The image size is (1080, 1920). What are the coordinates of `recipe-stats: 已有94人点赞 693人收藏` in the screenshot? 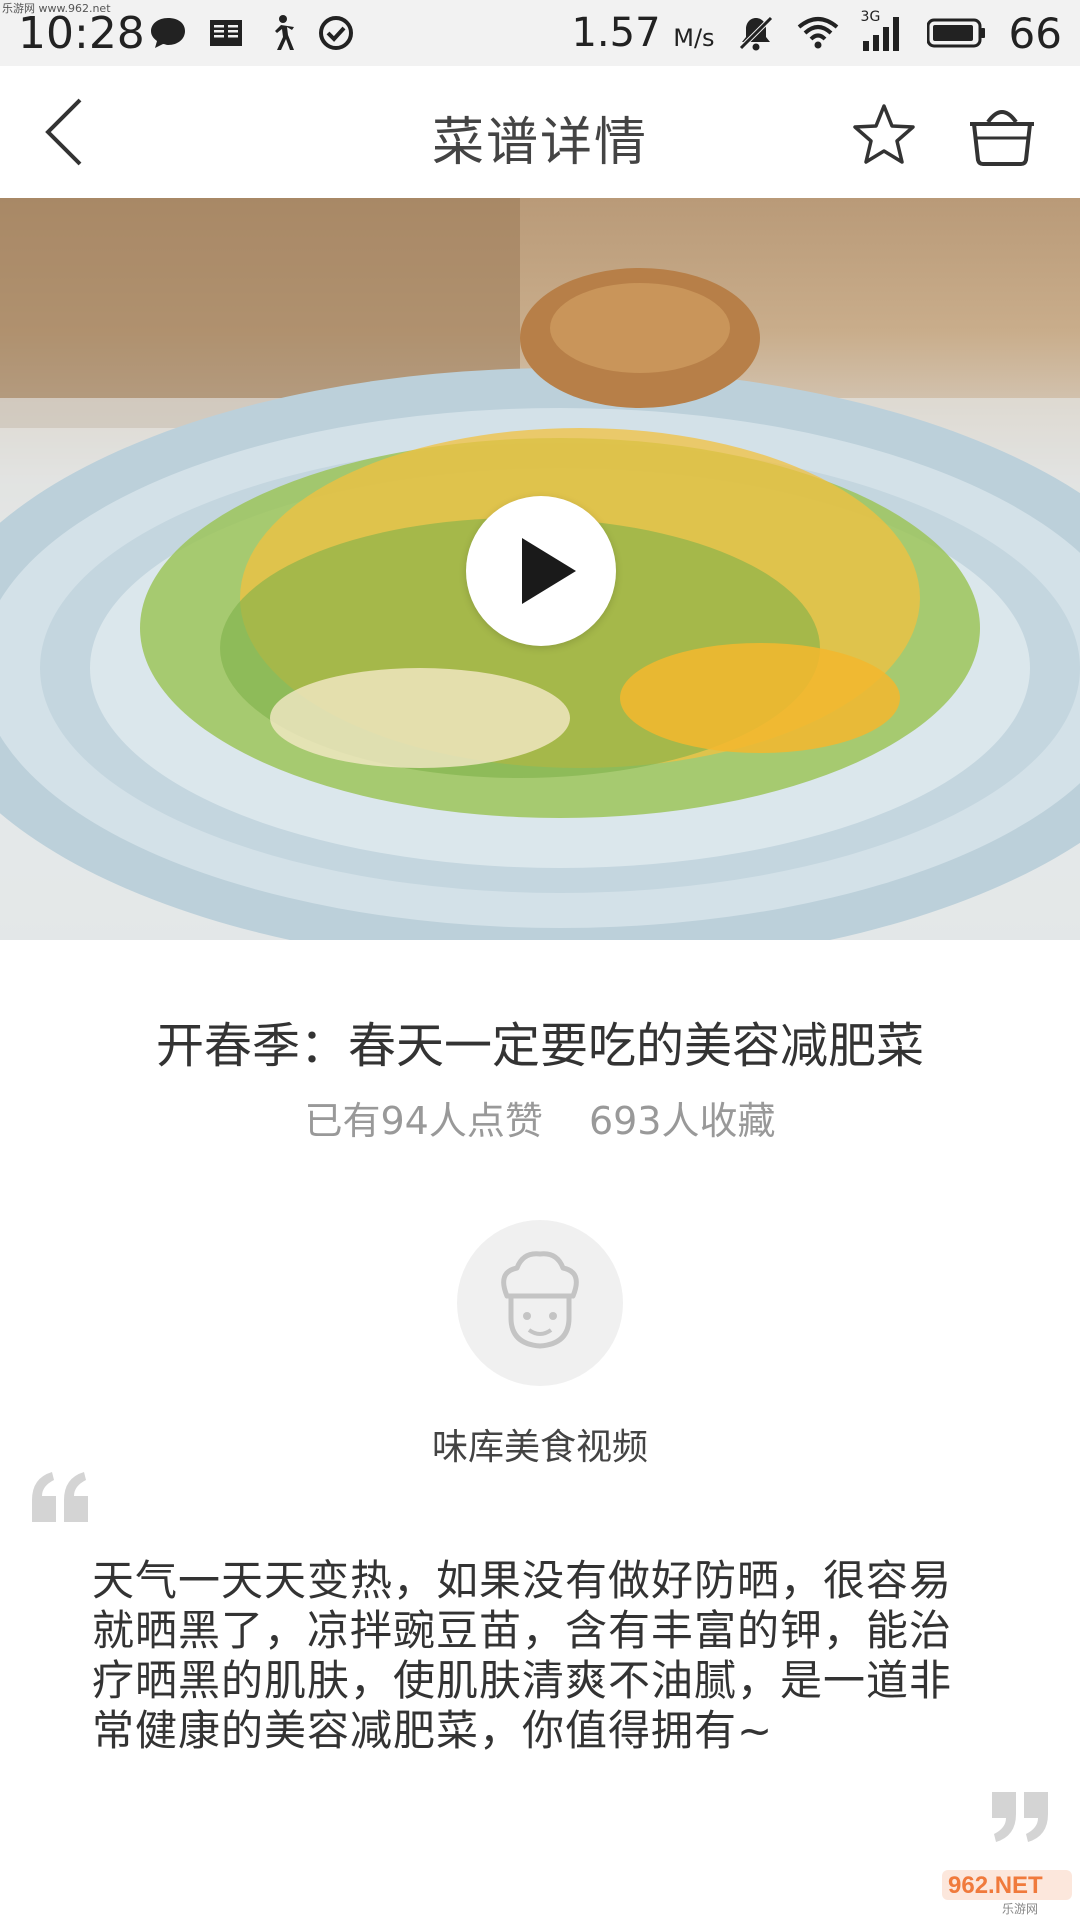 It's located at (540, 1117).